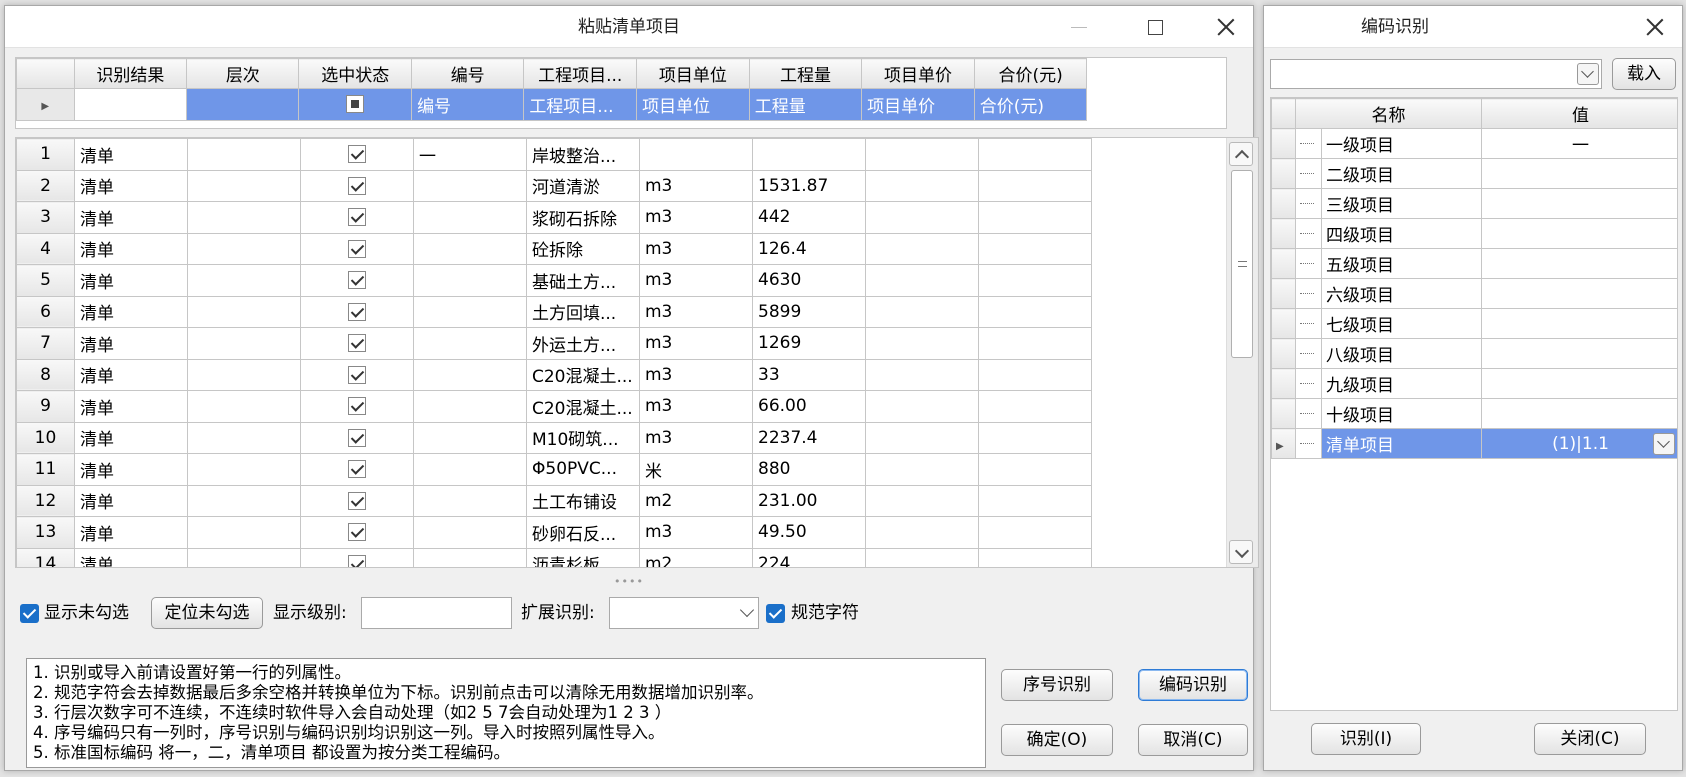  I want to click on cell-qty: 1531.87, so click(809, 185).